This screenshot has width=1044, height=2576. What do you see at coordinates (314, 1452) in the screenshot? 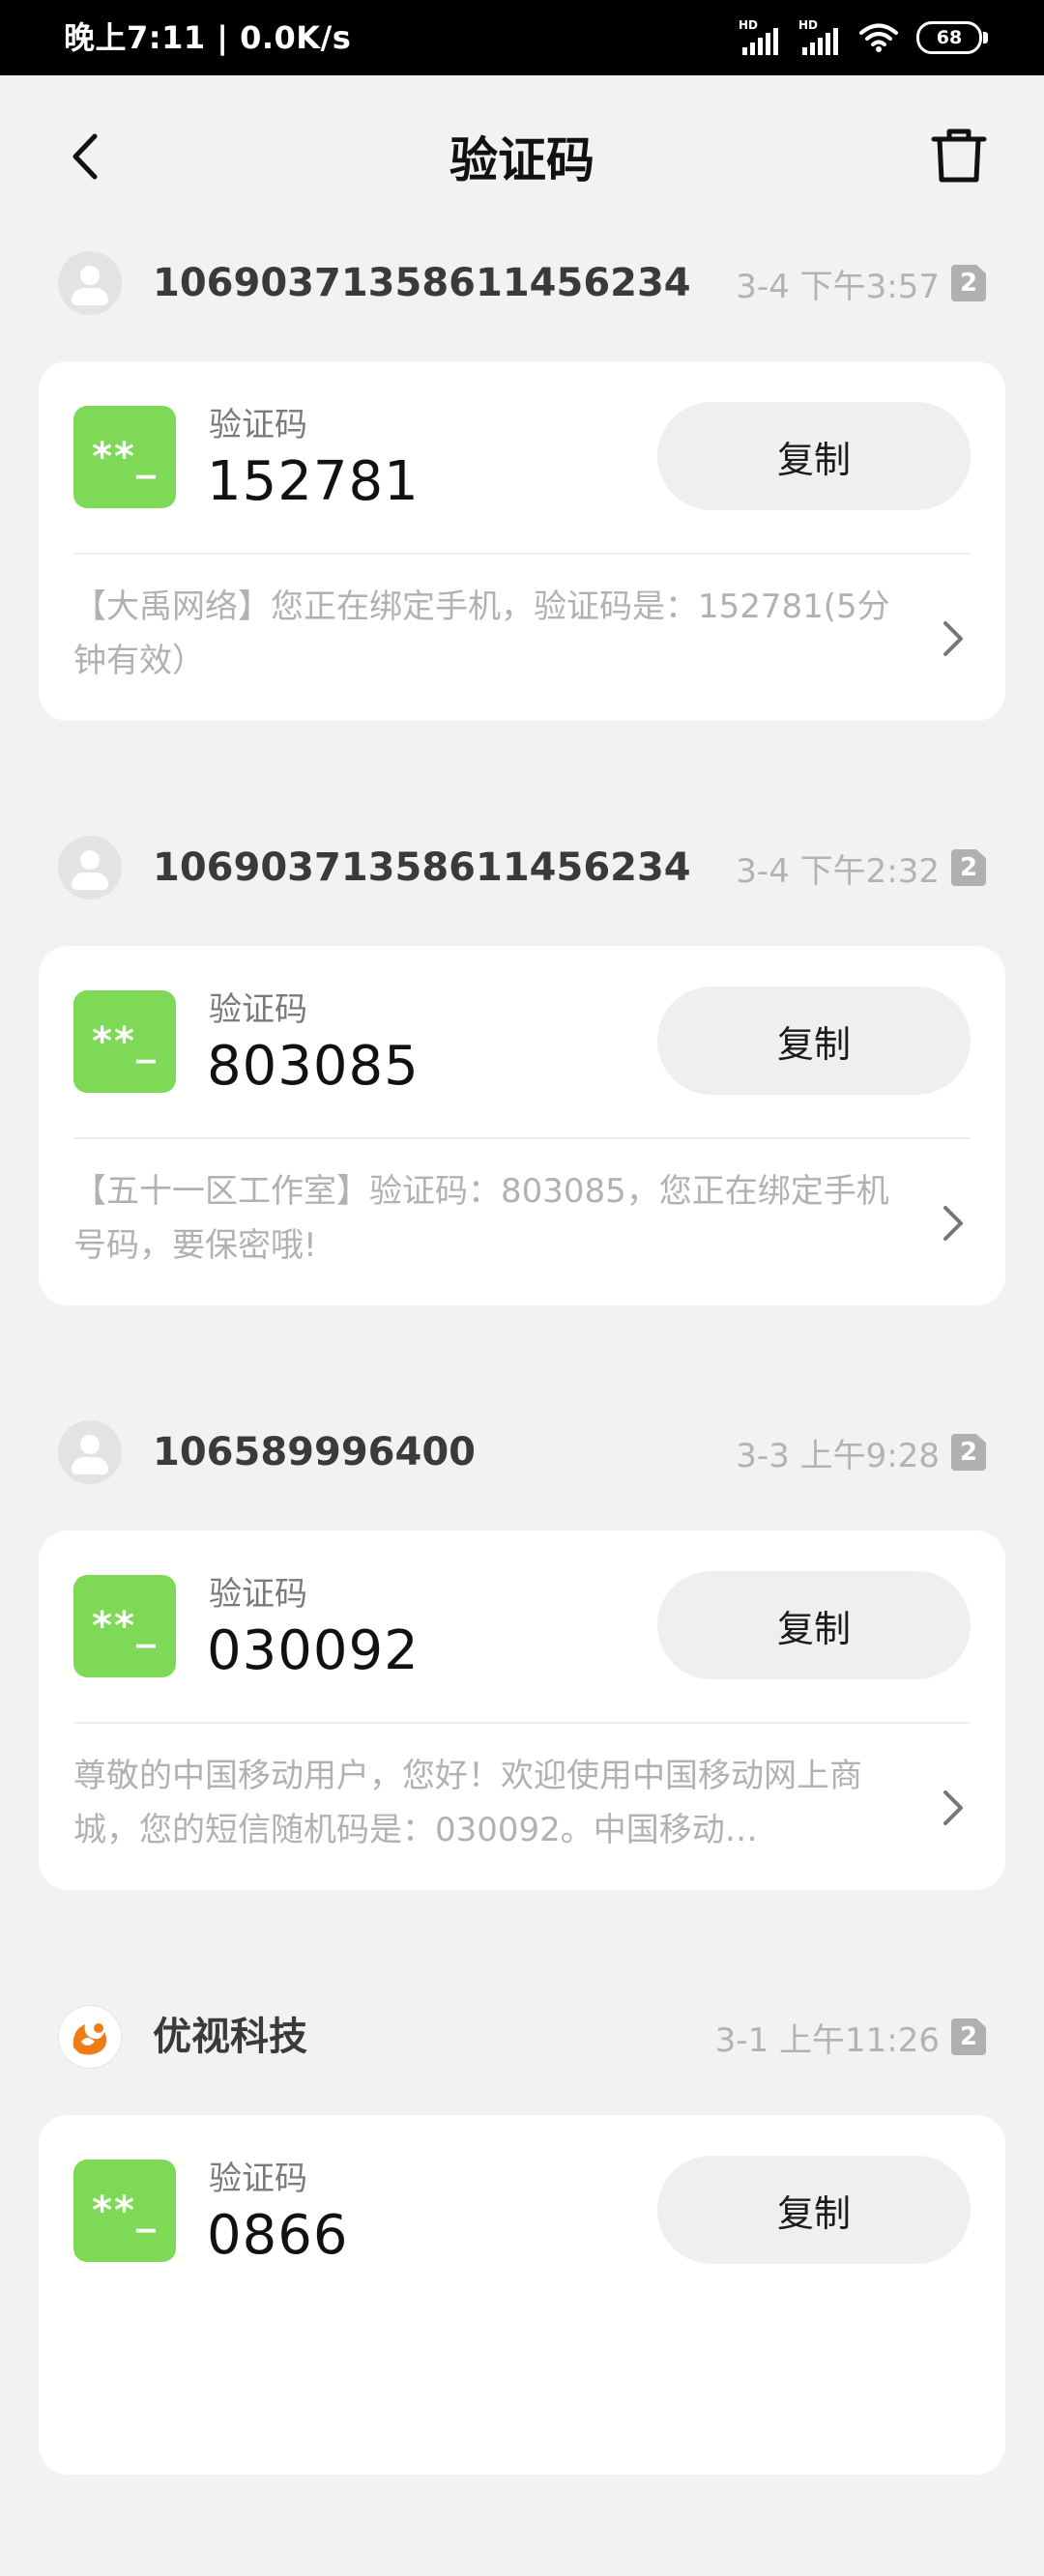
I see `sender-number: 106589996400` at bounding box center [314, 1452].